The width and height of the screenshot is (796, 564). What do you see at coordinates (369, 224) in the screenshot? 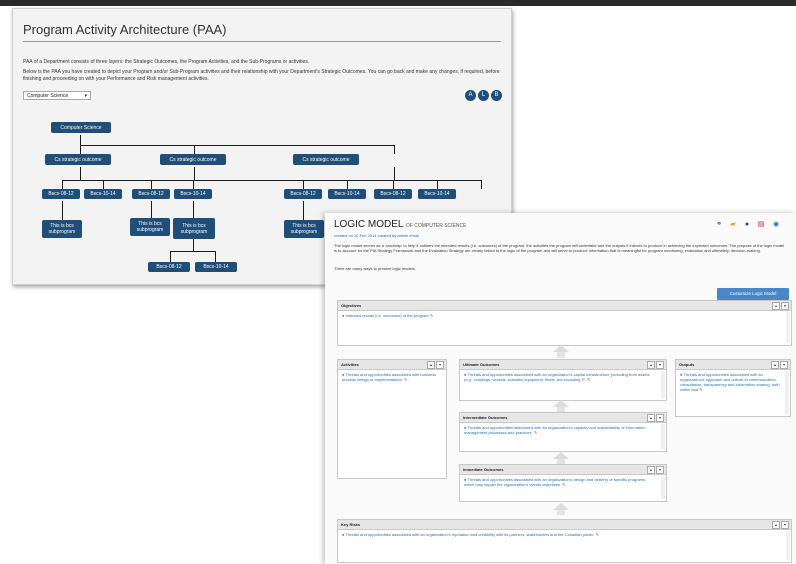
I see `logic-model-title-main: LOGIC MODEL` at bounding box center [369, 224].